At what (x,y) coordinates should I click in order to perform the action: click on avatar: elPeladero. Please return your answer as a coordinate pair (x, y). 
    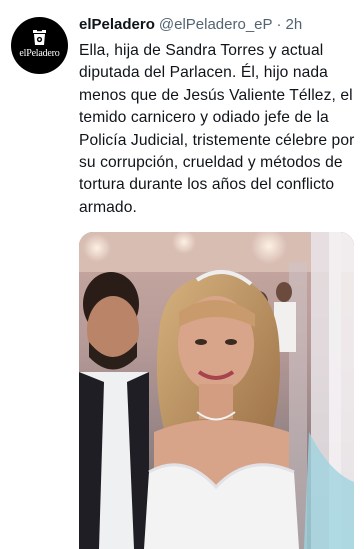
    Looking at the image, I should click on (39, 45).